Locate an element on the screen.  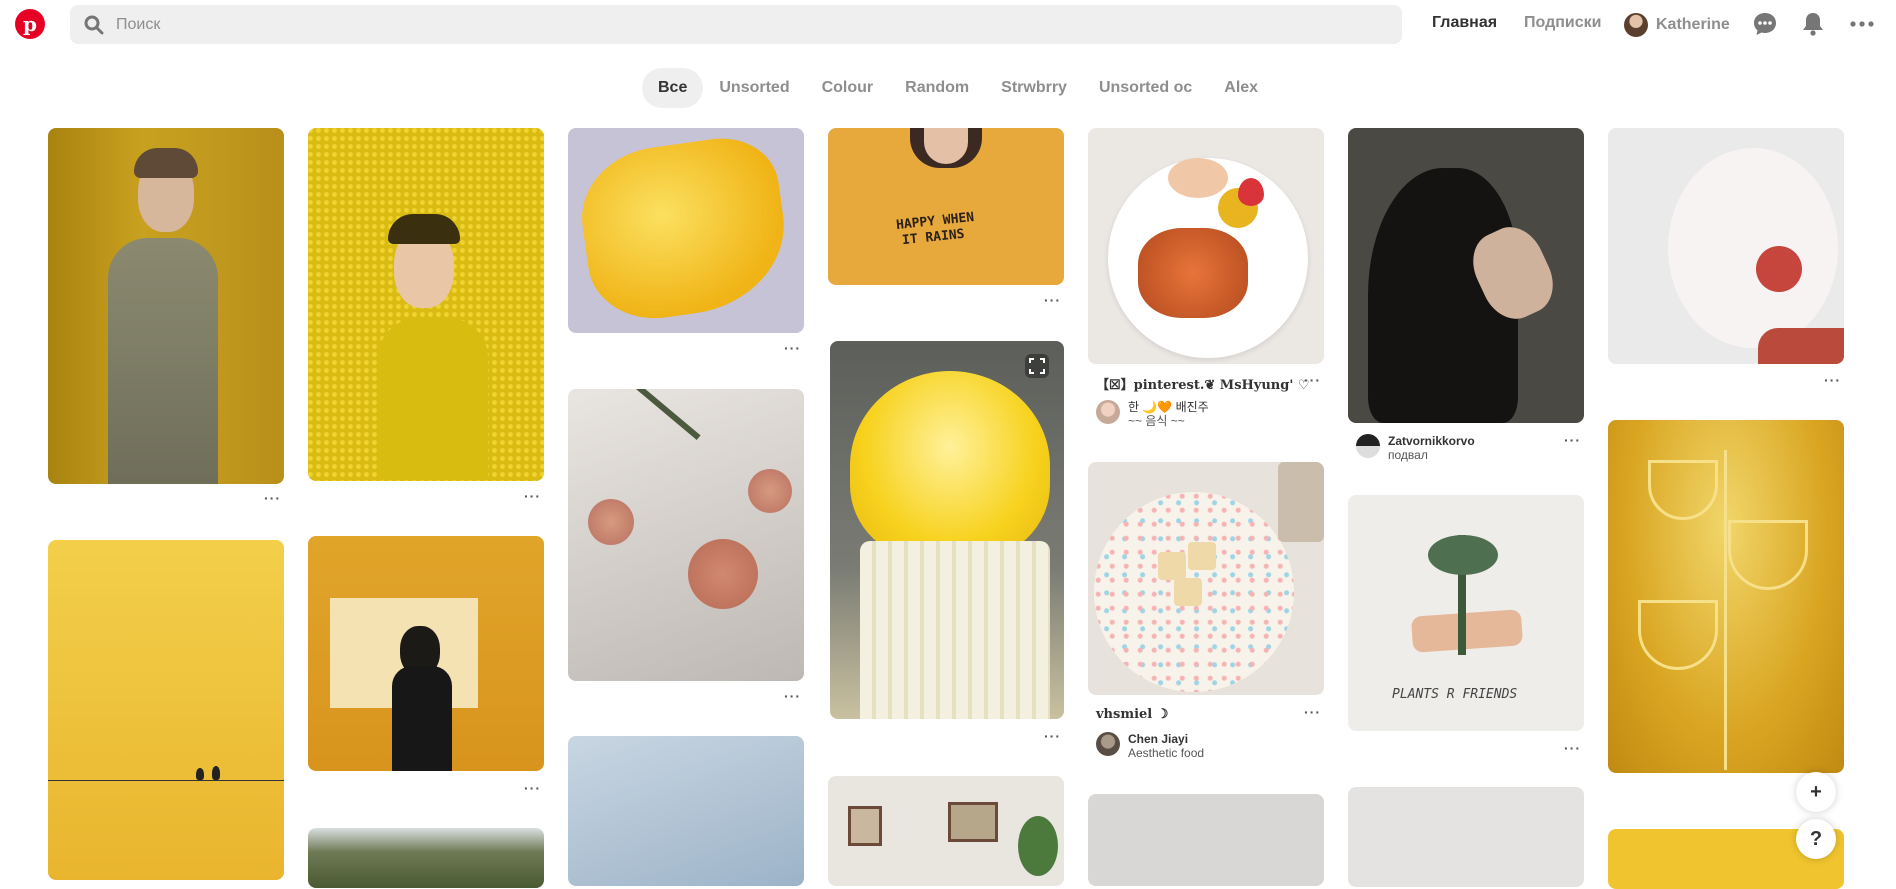
plant-caption: PLANTS R FRIENDS is located at coordinates (1455, 694).